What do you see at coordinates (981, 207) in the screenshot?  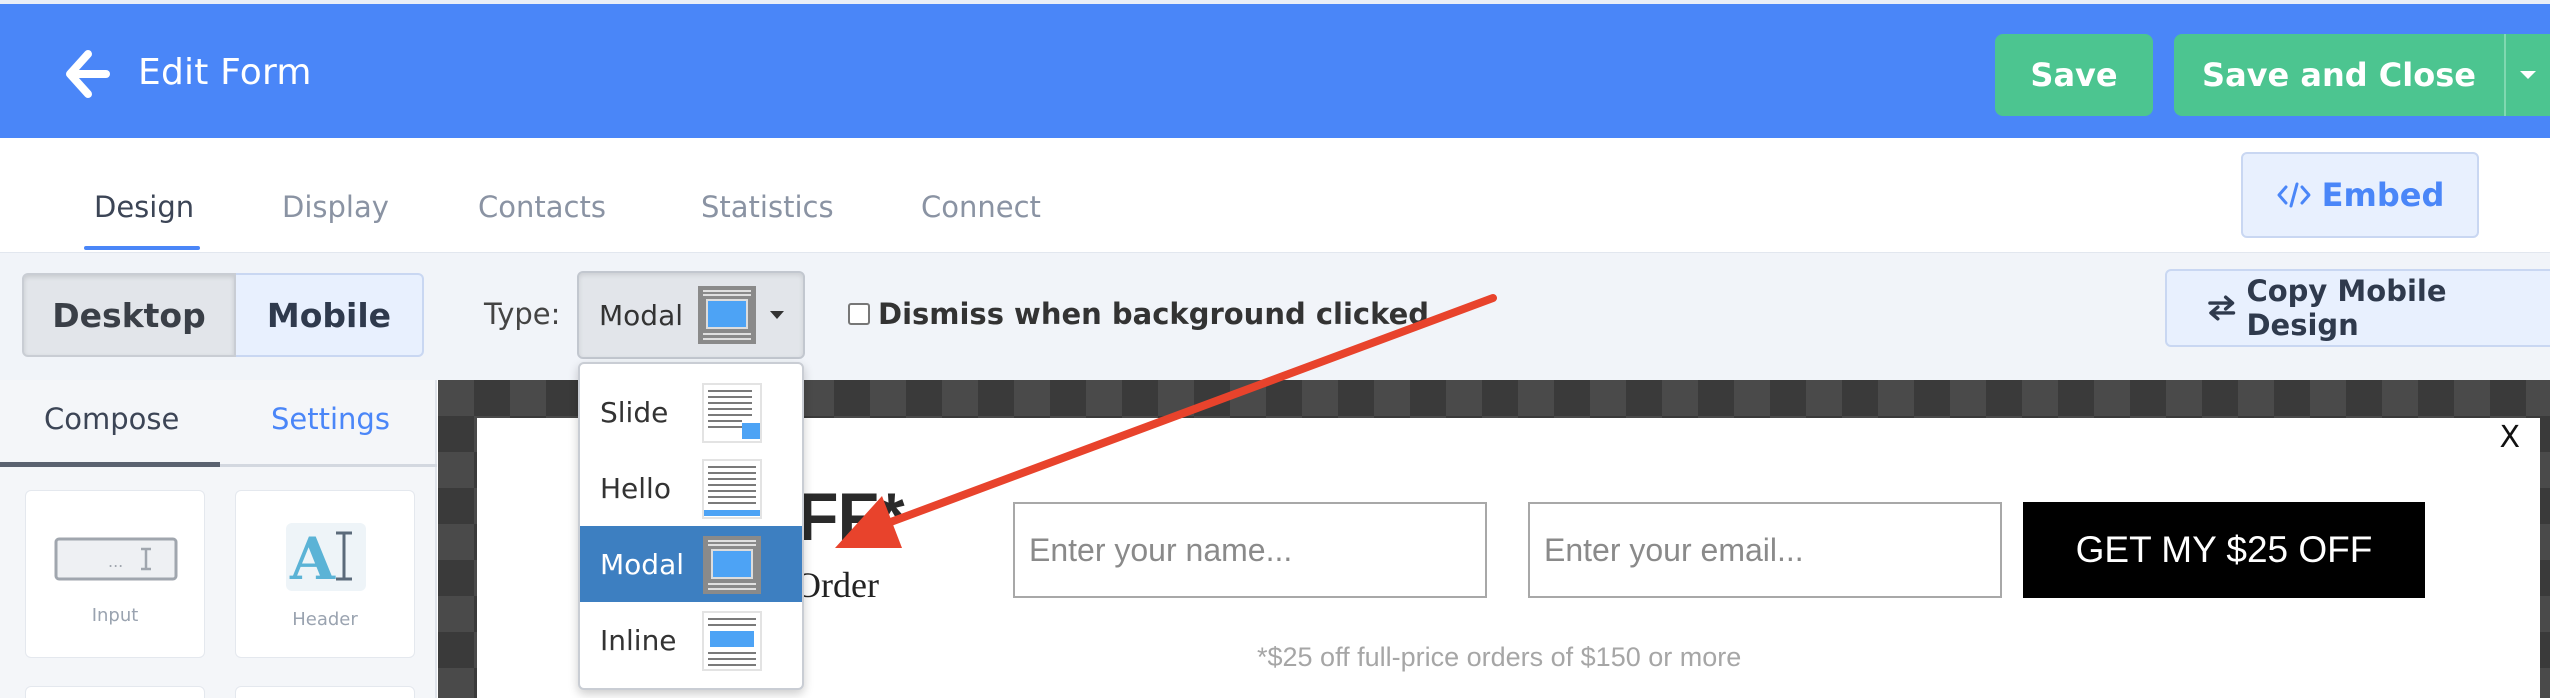 I see `tab-connect: Connect` at bounding box center [981, 207].